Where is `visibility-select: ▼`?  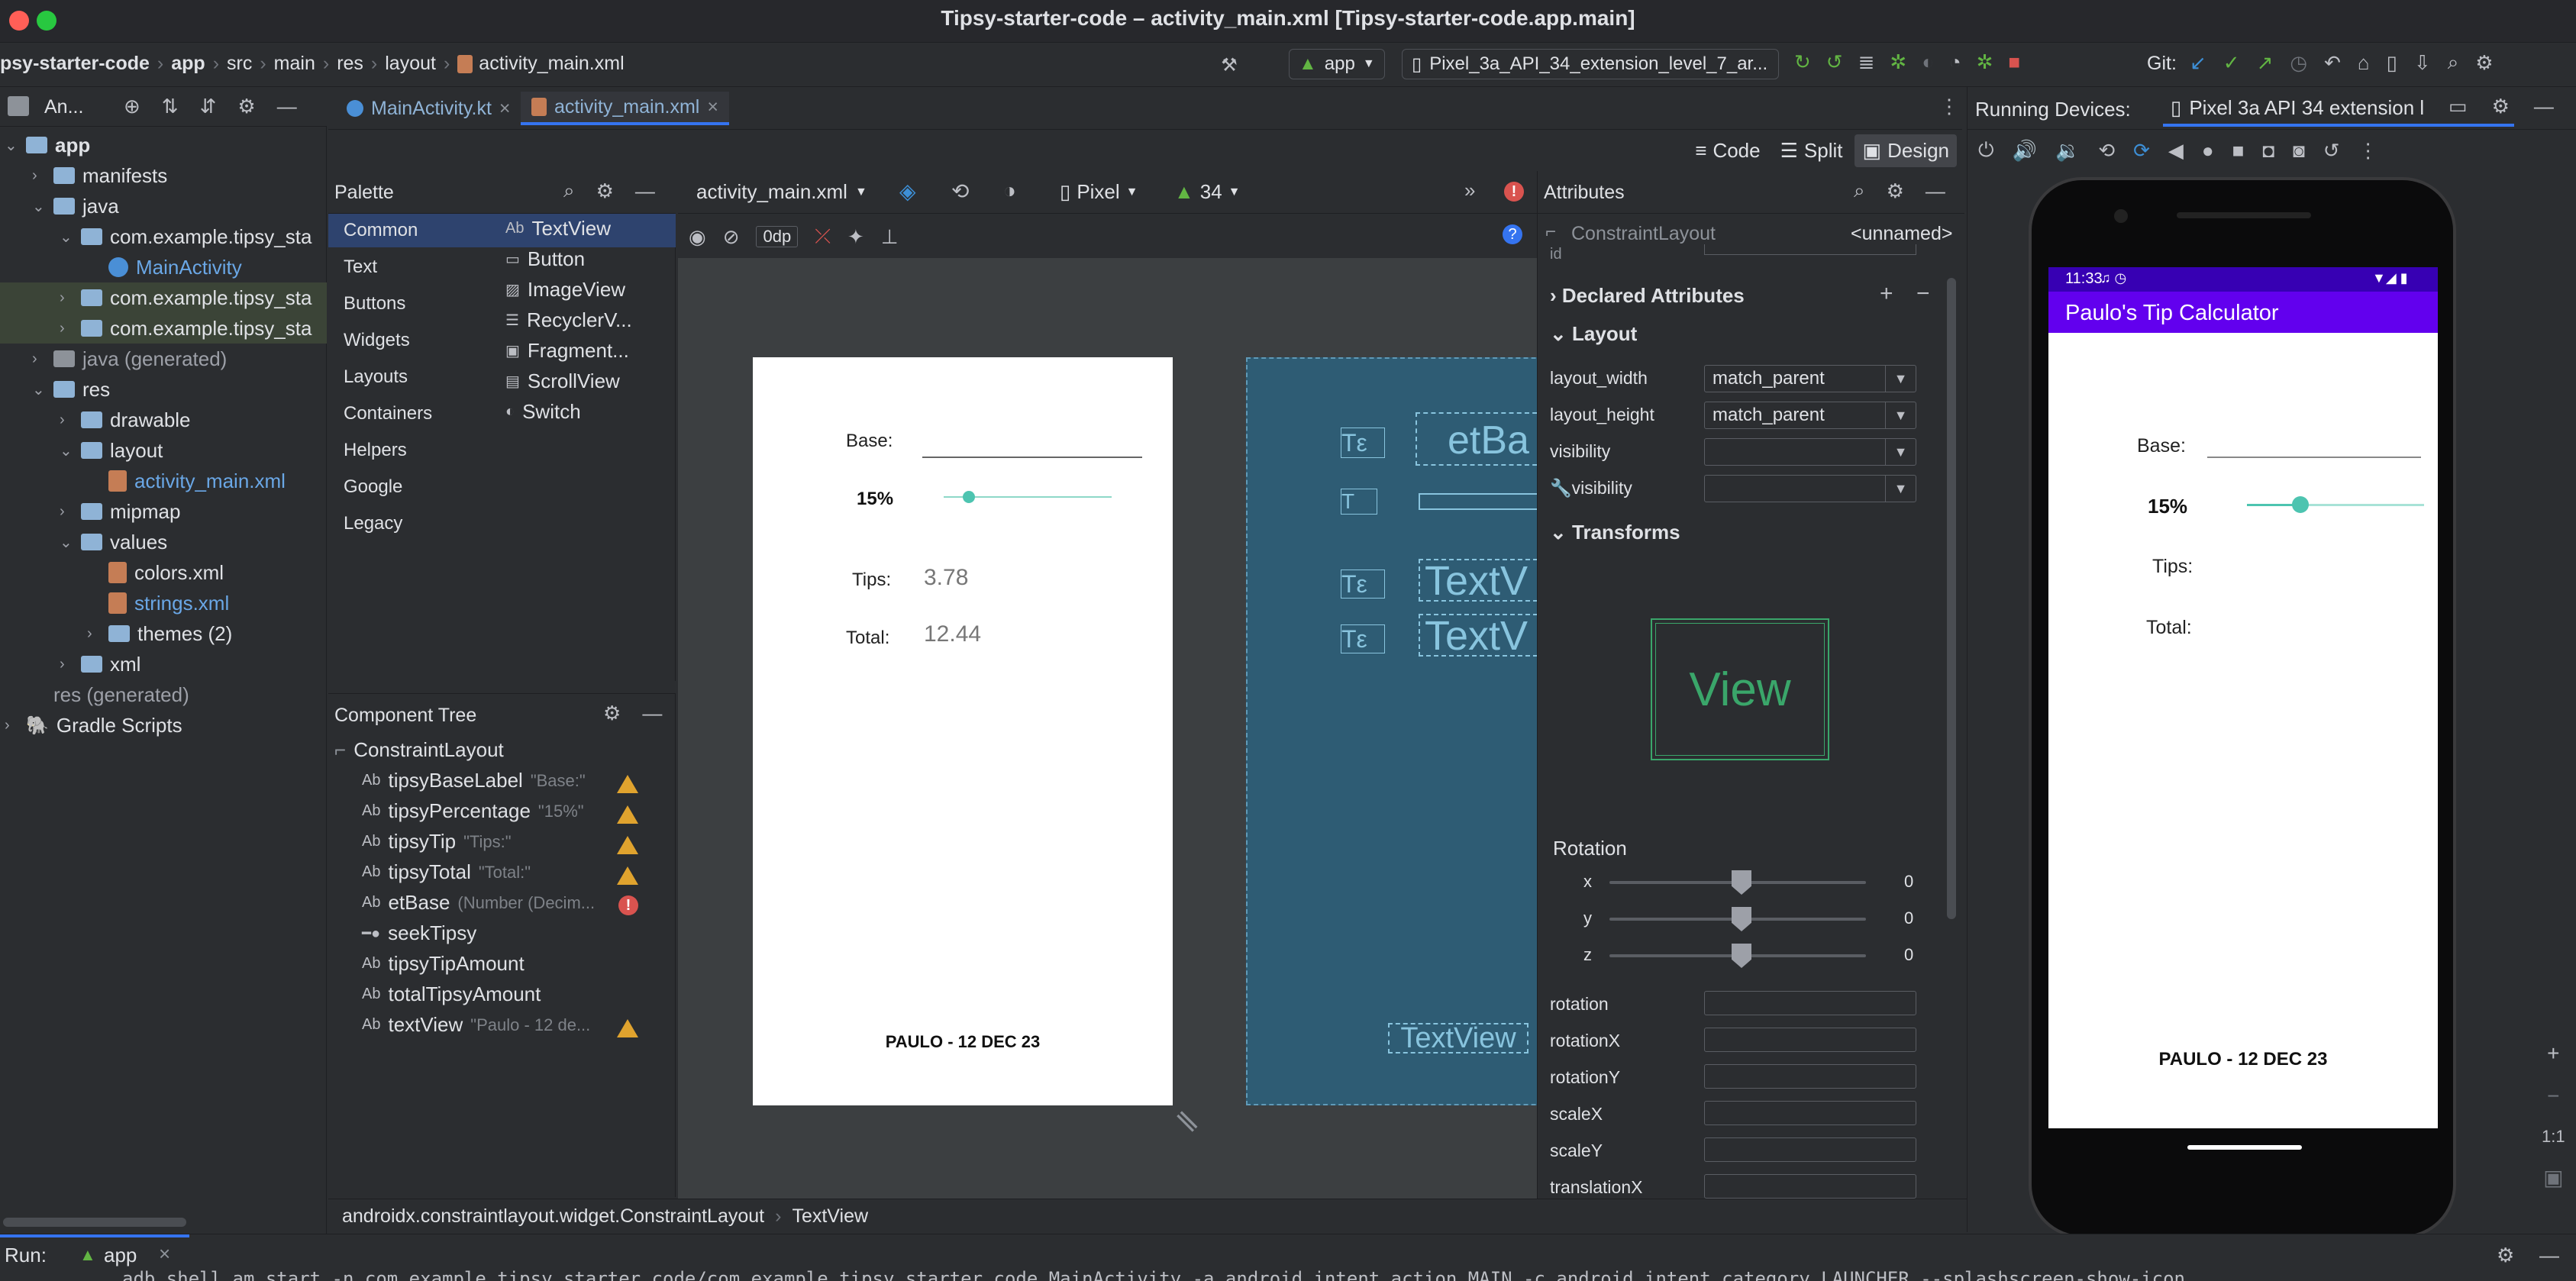 visibility-select: ▼ is located at coordinates (1810, 452).